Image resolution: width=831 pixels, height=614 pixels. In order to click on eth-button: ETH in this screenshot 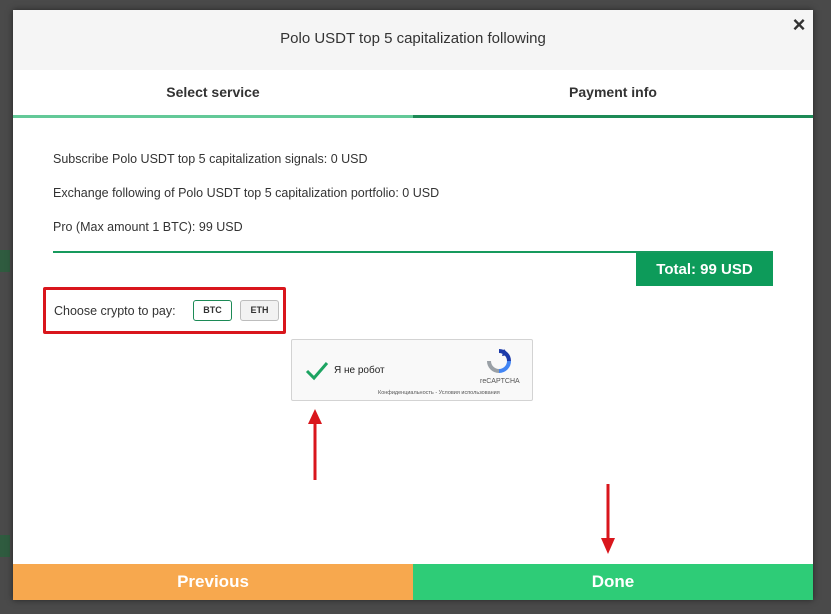, I will do `click(259, 310)`.